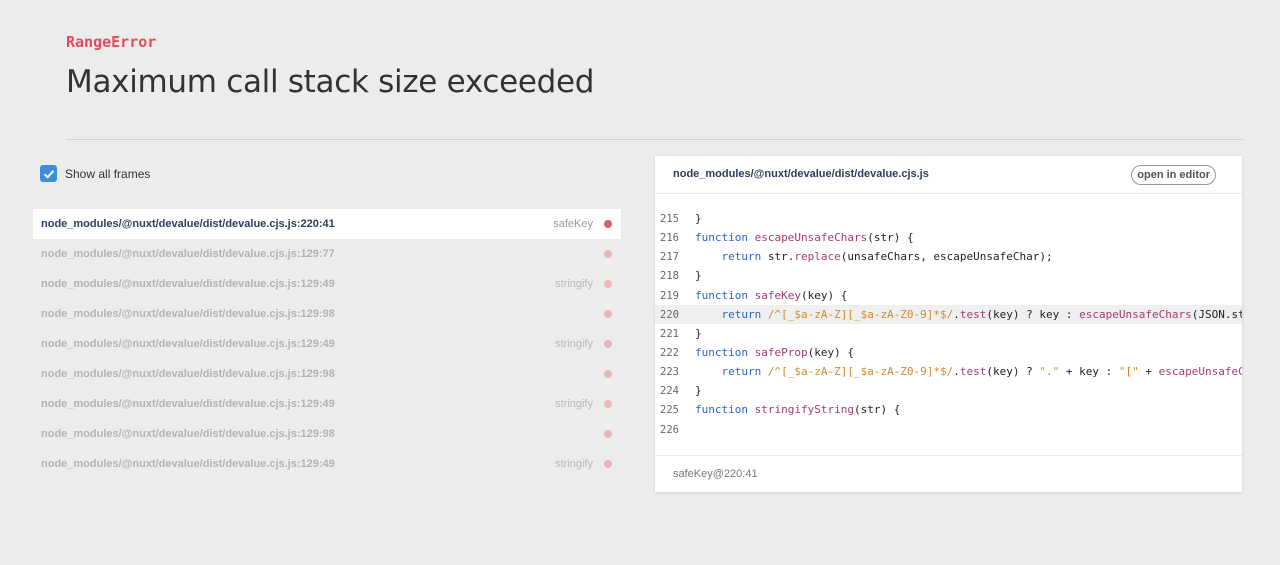 This screenshot has width=1280, height=565. Describe the element at coordinates (948, 218) in the screenshot. I see `code-line: 215}` at that location.